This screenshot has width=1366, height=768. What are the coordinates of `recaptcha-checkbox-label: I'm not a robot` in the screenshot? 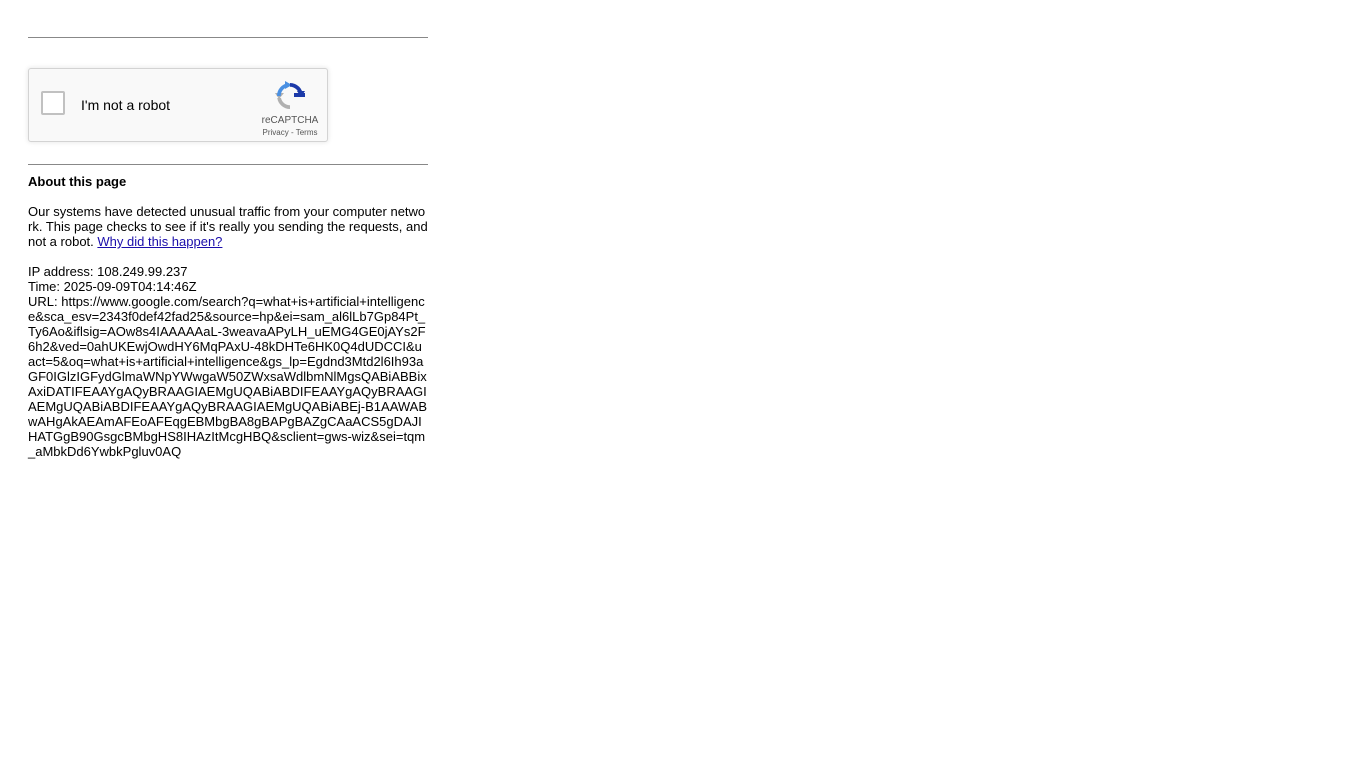 It's located at (125, 105).